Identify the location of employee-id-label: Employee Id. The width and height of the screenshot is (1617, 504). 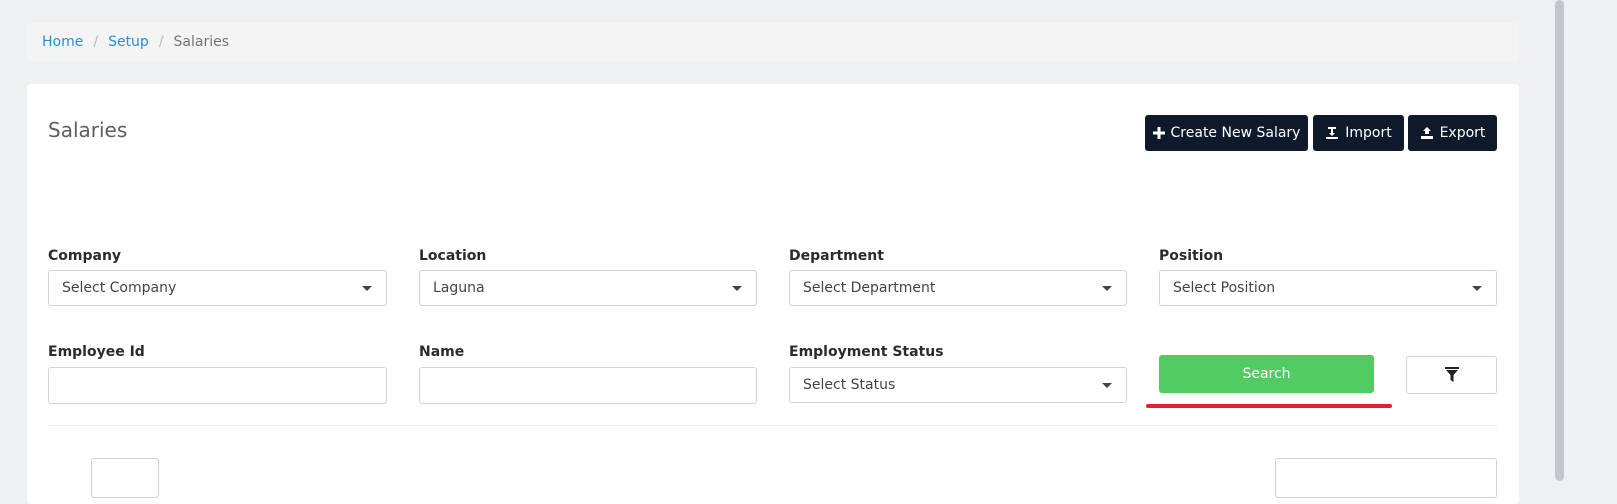
(96, 352).